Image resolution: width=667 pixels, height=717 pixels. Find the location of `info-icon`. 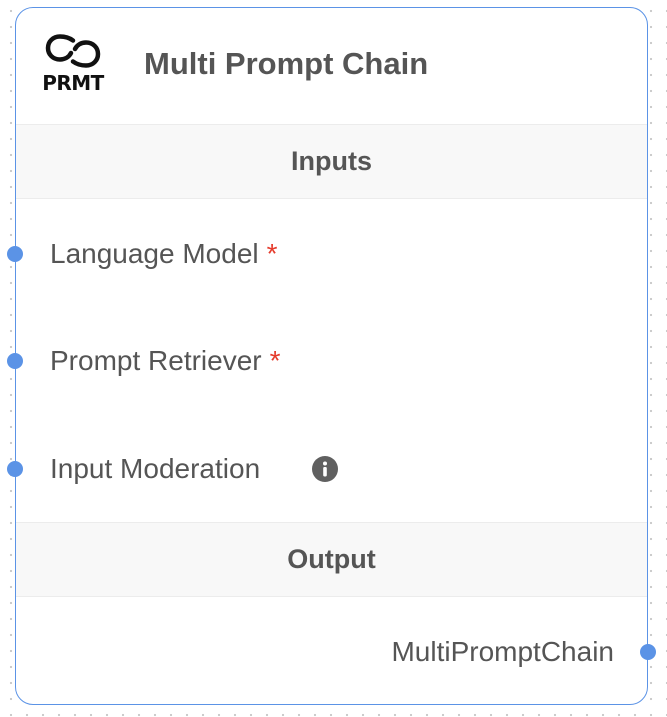

info-icon is located at coordinates (325, 469).